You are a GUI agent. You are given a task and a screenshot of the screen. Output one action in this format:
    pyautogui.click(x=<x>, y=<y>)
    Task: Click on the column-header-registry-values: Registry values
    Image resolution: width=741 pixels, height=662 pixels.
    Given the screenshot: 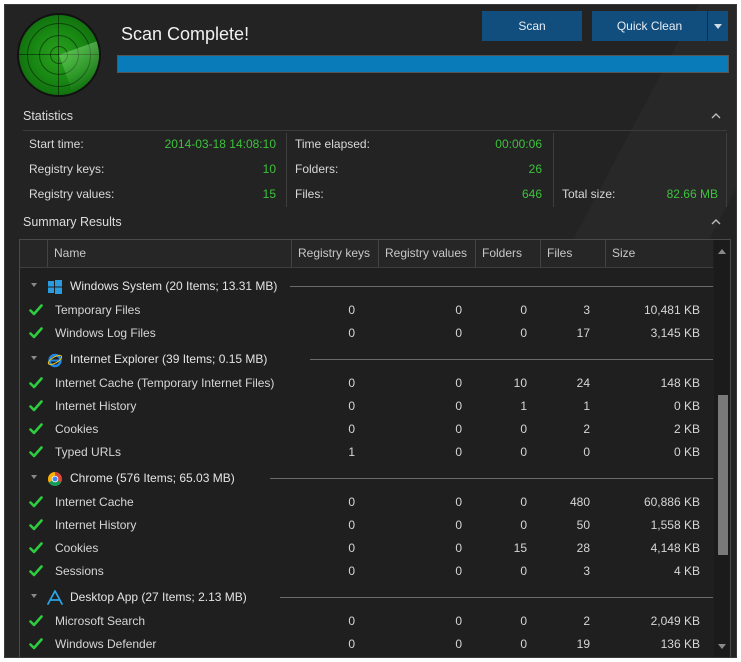 What is the action you would take?
    pyautogui.click(x=426, y=253)
    